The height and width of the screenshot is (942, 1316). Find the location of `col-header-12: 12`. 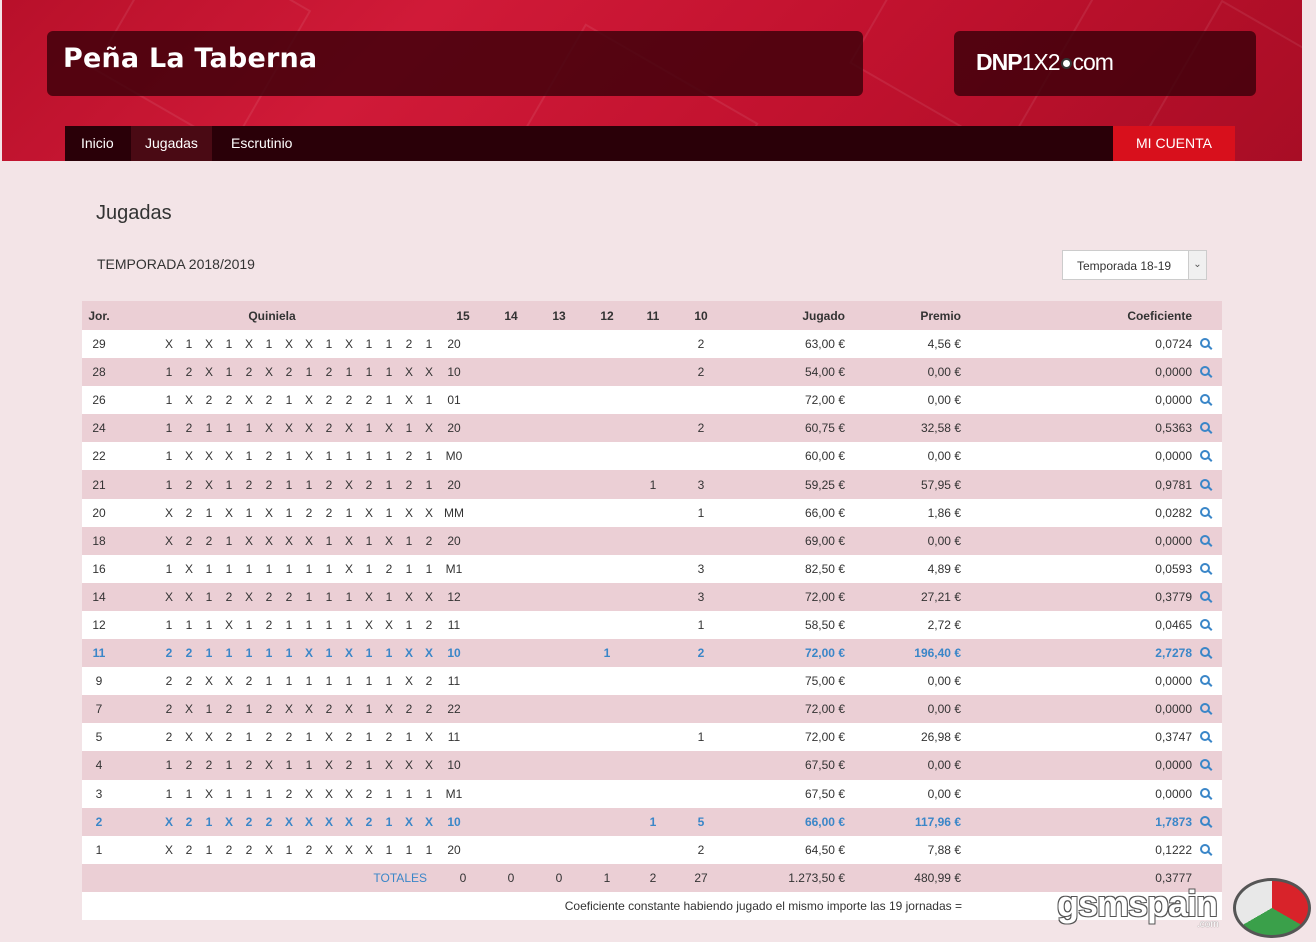

col-header-12: 12 is located at coordinates (607, 316).